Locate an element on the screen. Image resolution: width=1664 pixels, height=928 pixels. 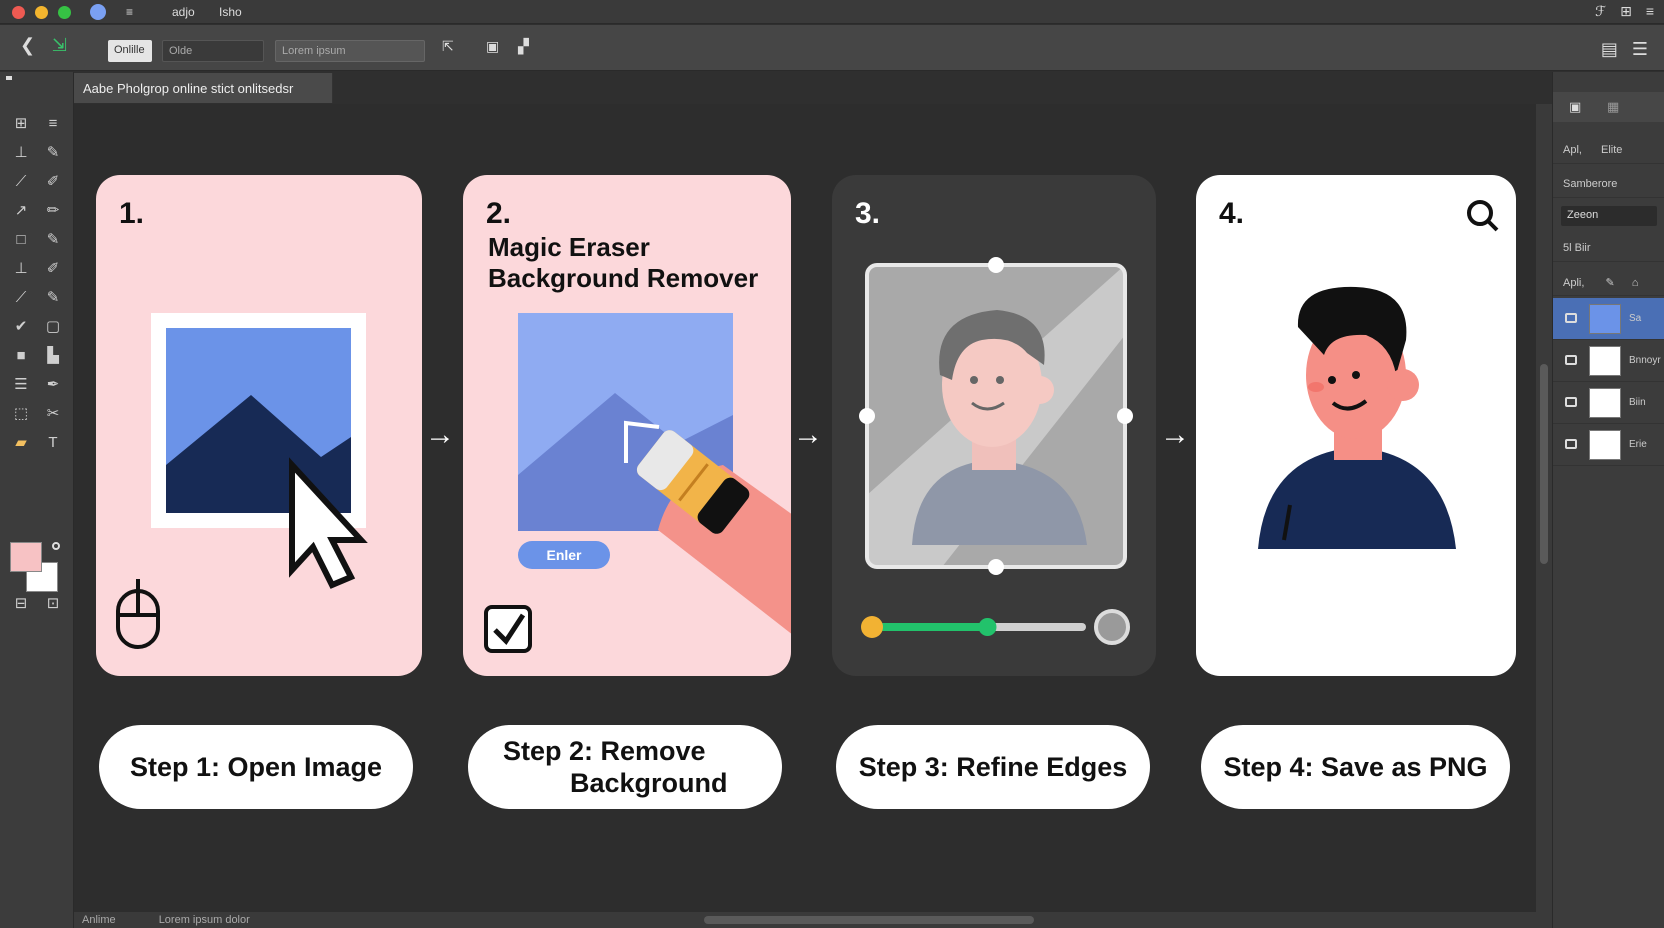
layers-title: Apli, is located at coordinates (1574, 283).